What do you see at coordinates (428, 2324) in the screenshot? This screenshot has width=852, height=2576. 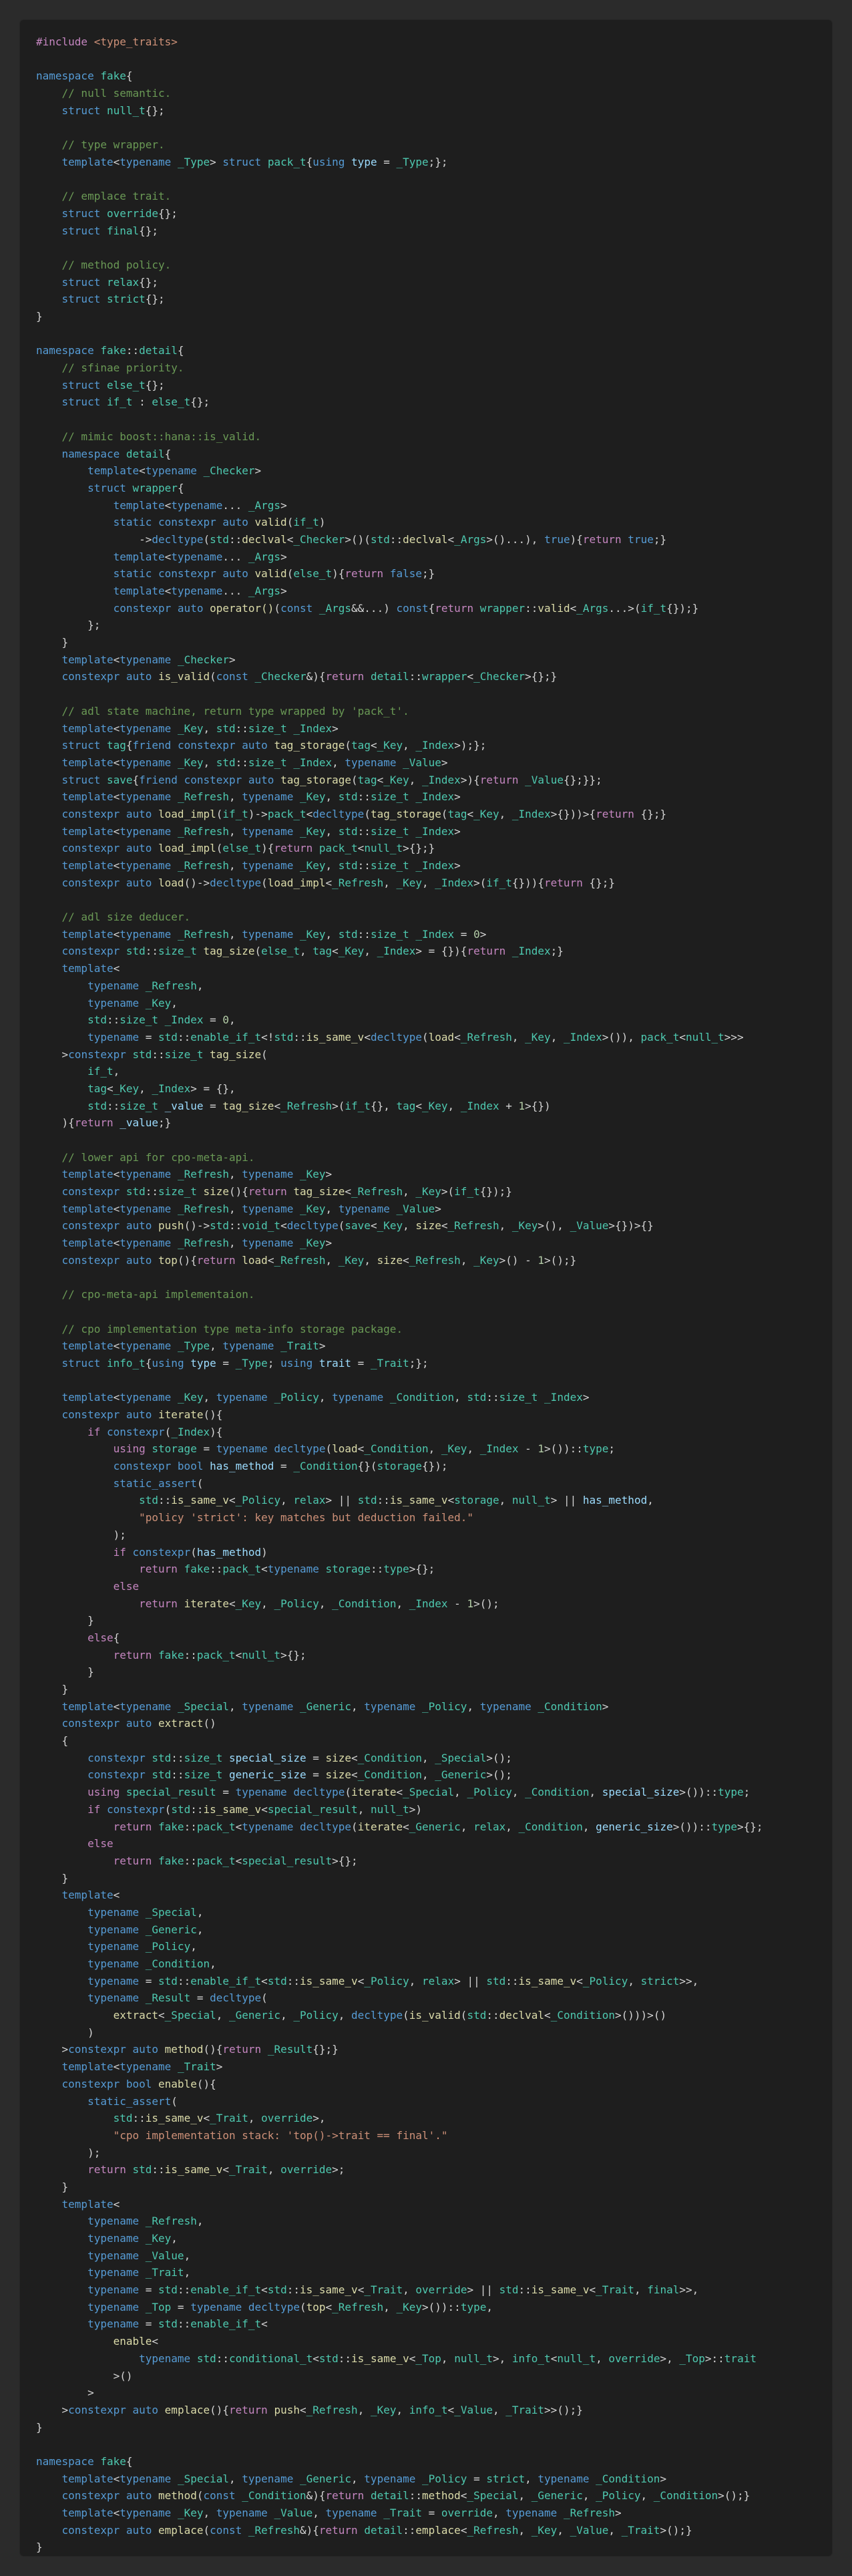 I see `code-line: typename = std::enable_if_t<` at bounding box center [428, 2324].